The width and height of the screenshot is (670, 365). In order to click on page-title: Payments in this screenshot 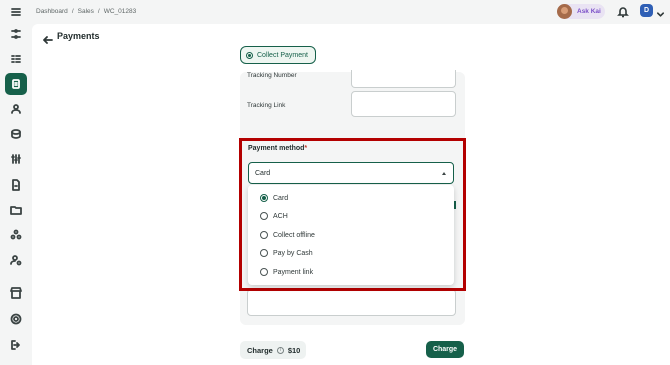, I will do `click(78, 36)`.